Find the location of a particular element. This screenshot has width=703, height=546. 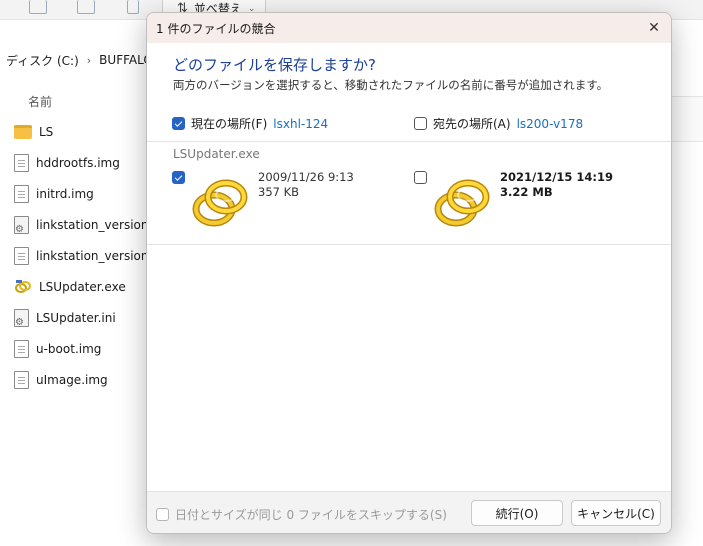

destination-file-checkbox is located at coordinates (420, 177).